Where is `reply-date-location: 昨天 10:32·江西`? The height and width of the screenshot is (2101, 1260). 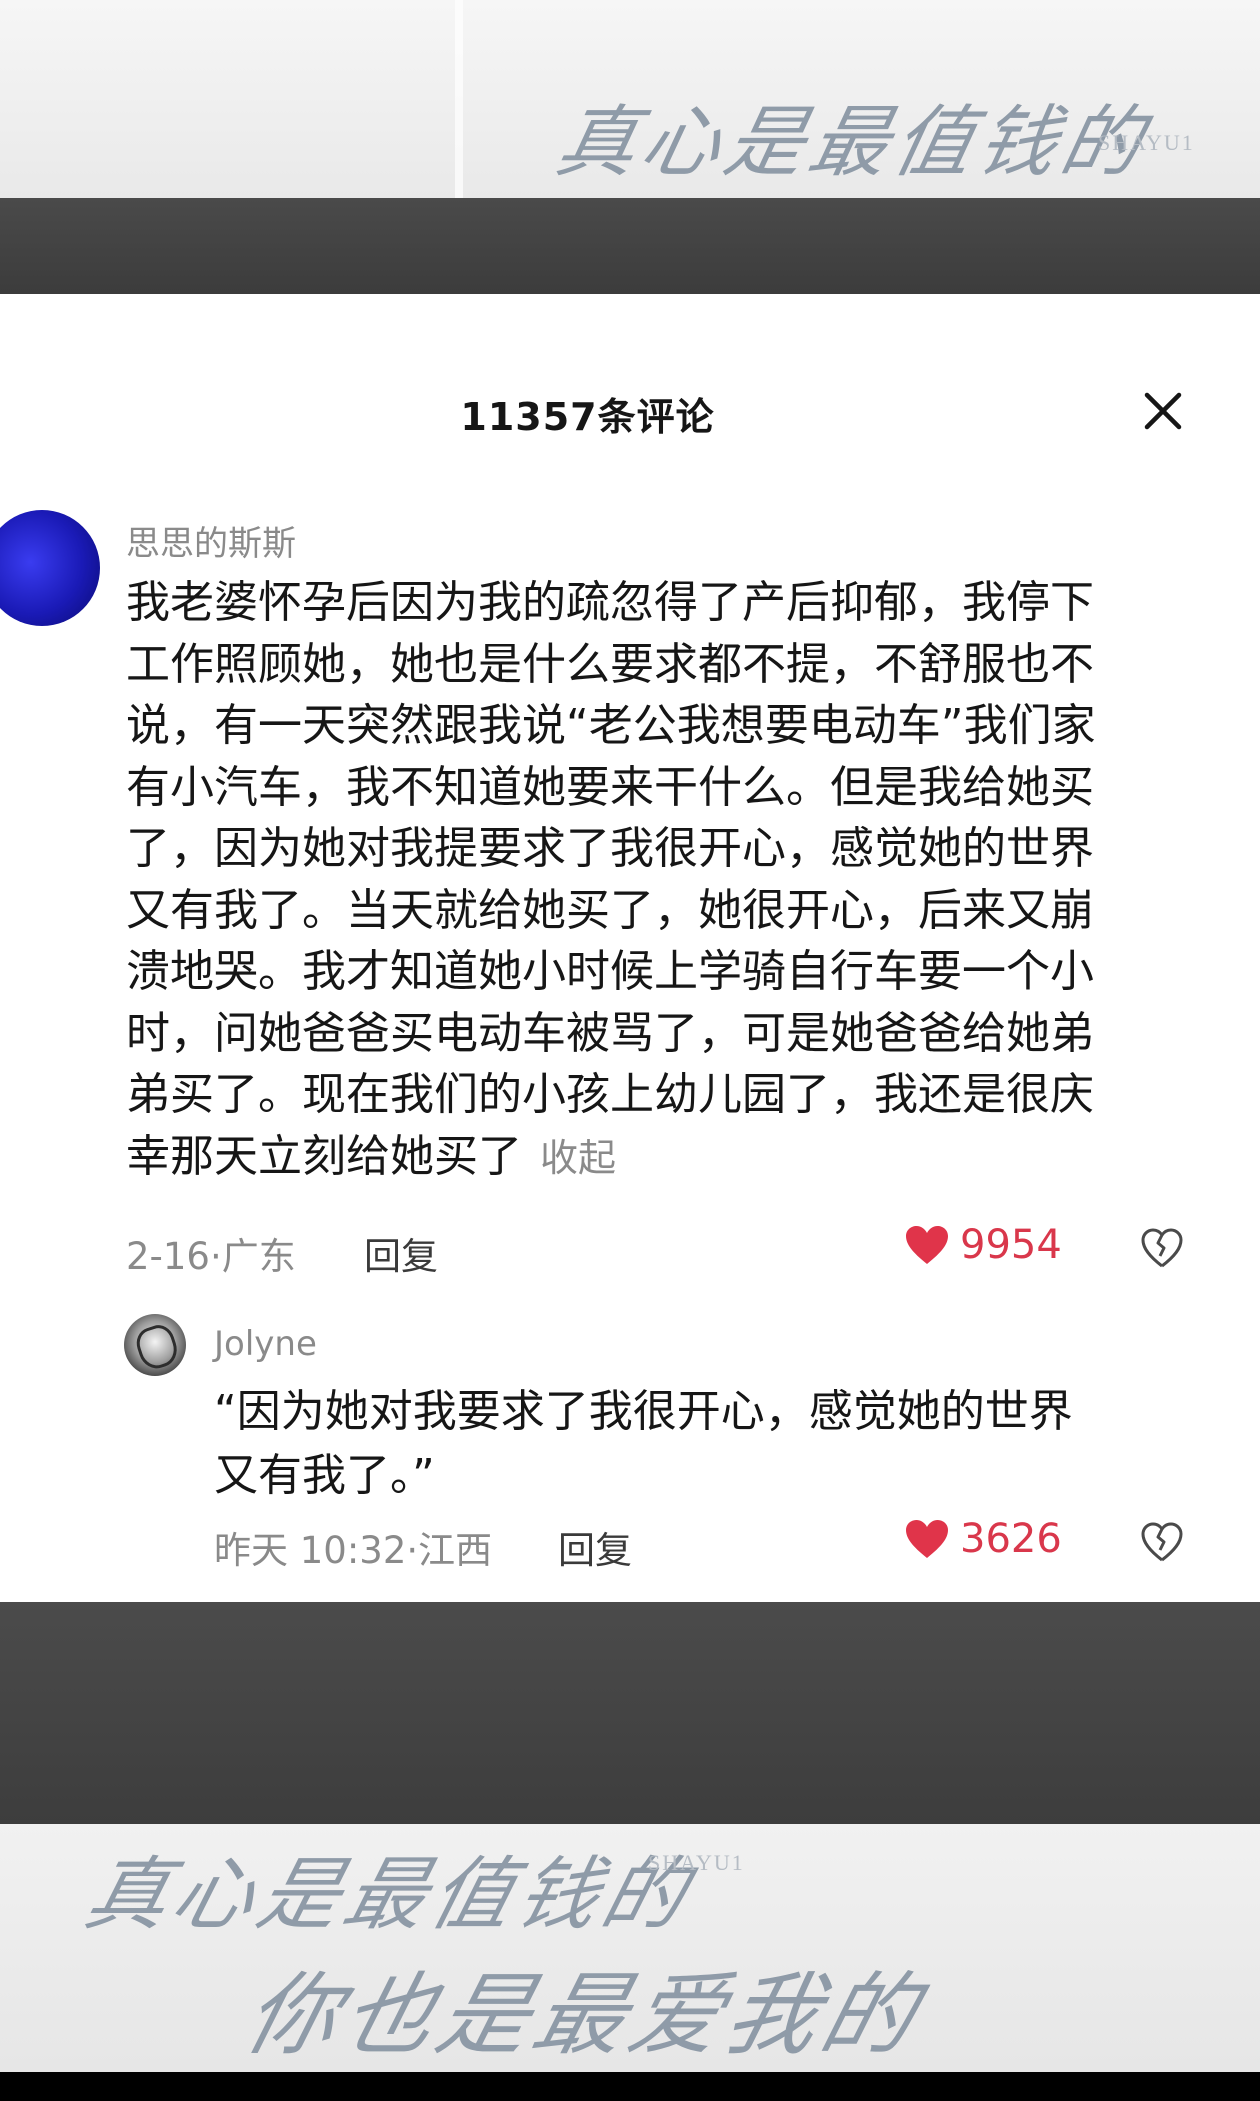
reply-date-location: 昨天 10:32·江西 is located at coordinates (353, 1550).